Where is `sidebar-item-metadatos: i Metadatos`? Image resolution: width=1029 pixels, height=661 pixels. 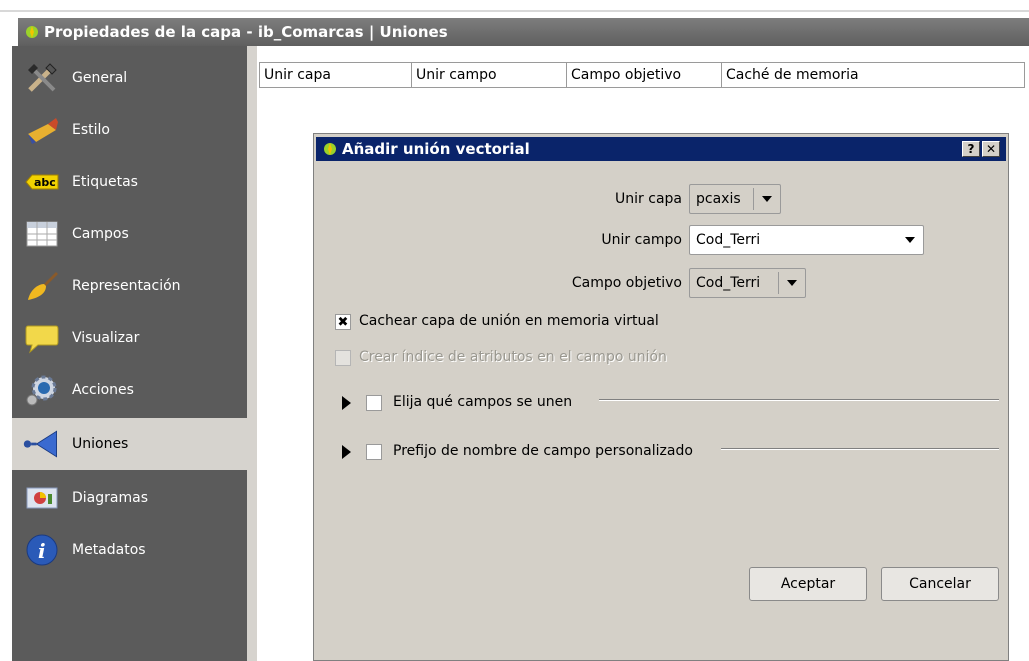
sidebar-item-metadatos: i Metadatos is located at coordinates (129, 550).